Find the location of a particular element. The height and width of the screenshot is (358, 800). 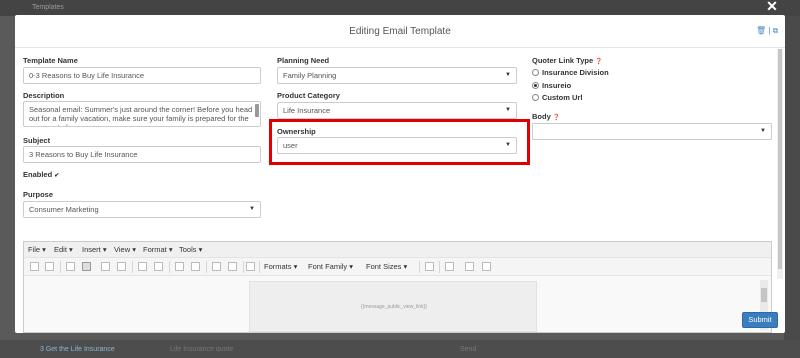

editor-placeholder-text: {{message_public_view_link}} is located at coordinates (394, 307).